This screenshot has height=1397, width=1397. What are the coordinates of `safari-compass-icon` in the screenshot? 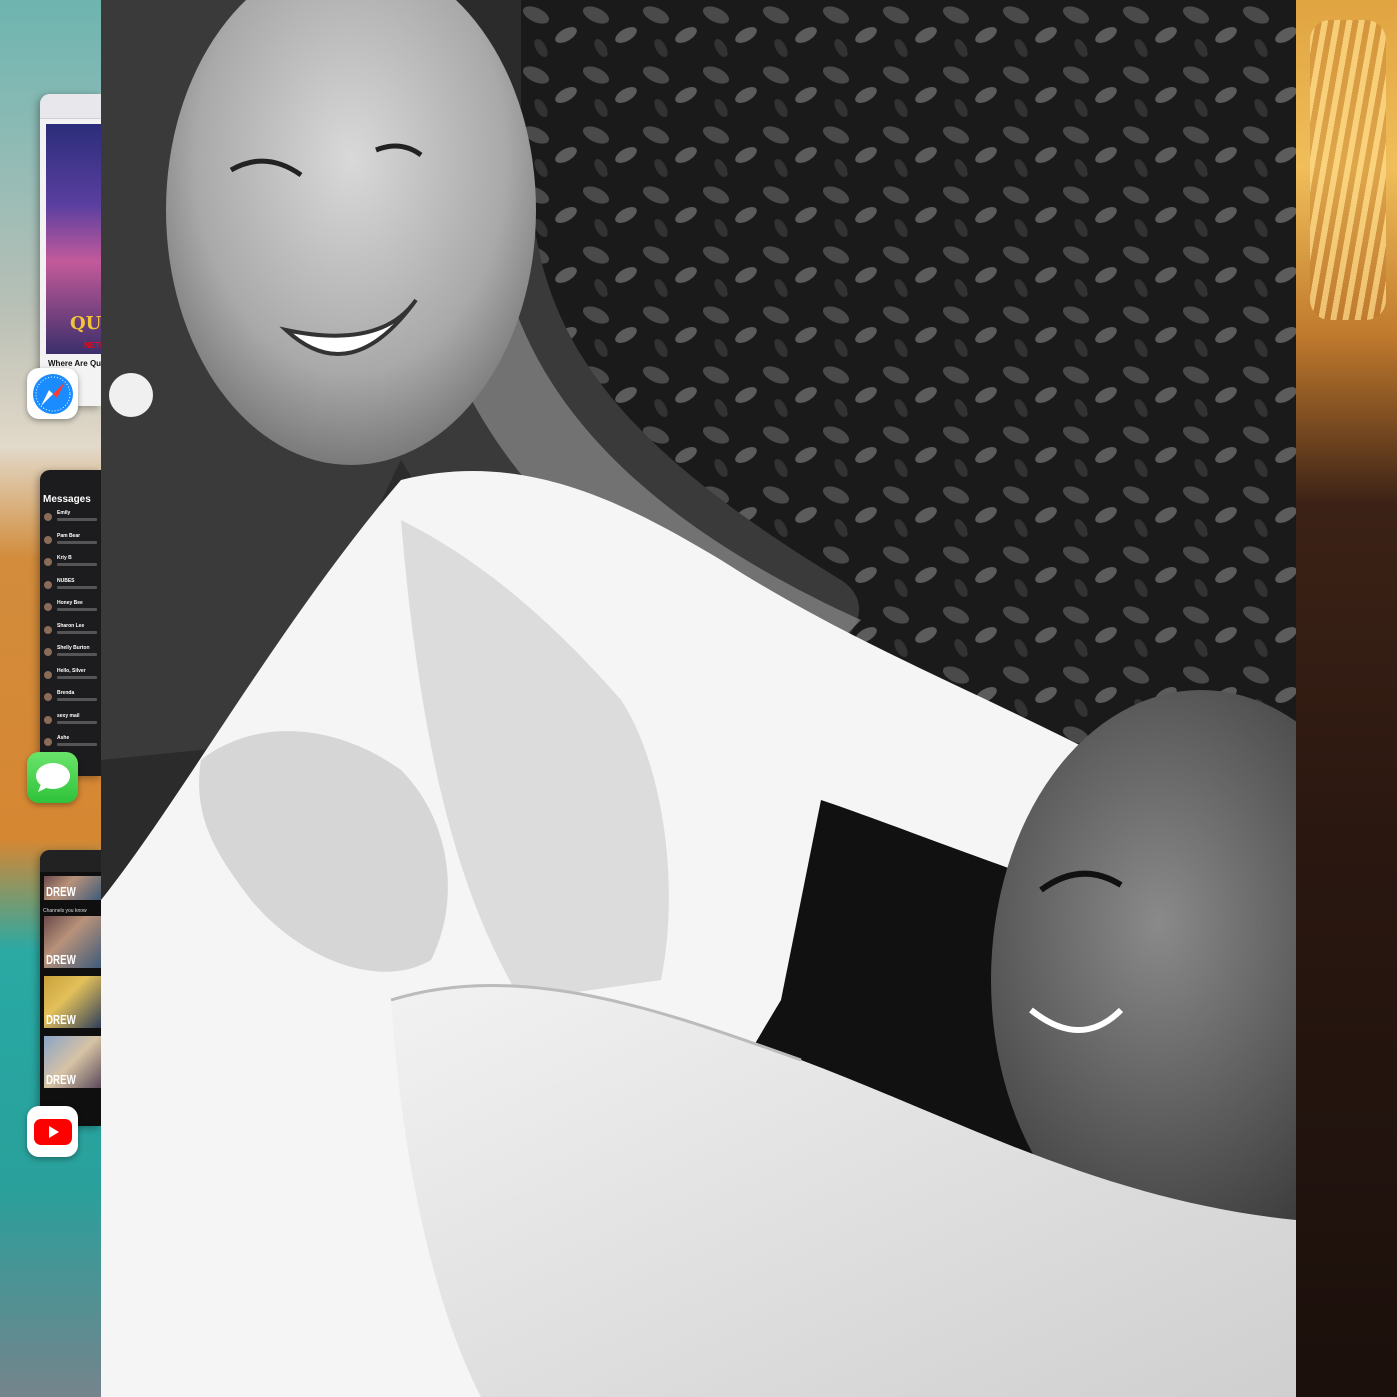 It's located at (52, 393).